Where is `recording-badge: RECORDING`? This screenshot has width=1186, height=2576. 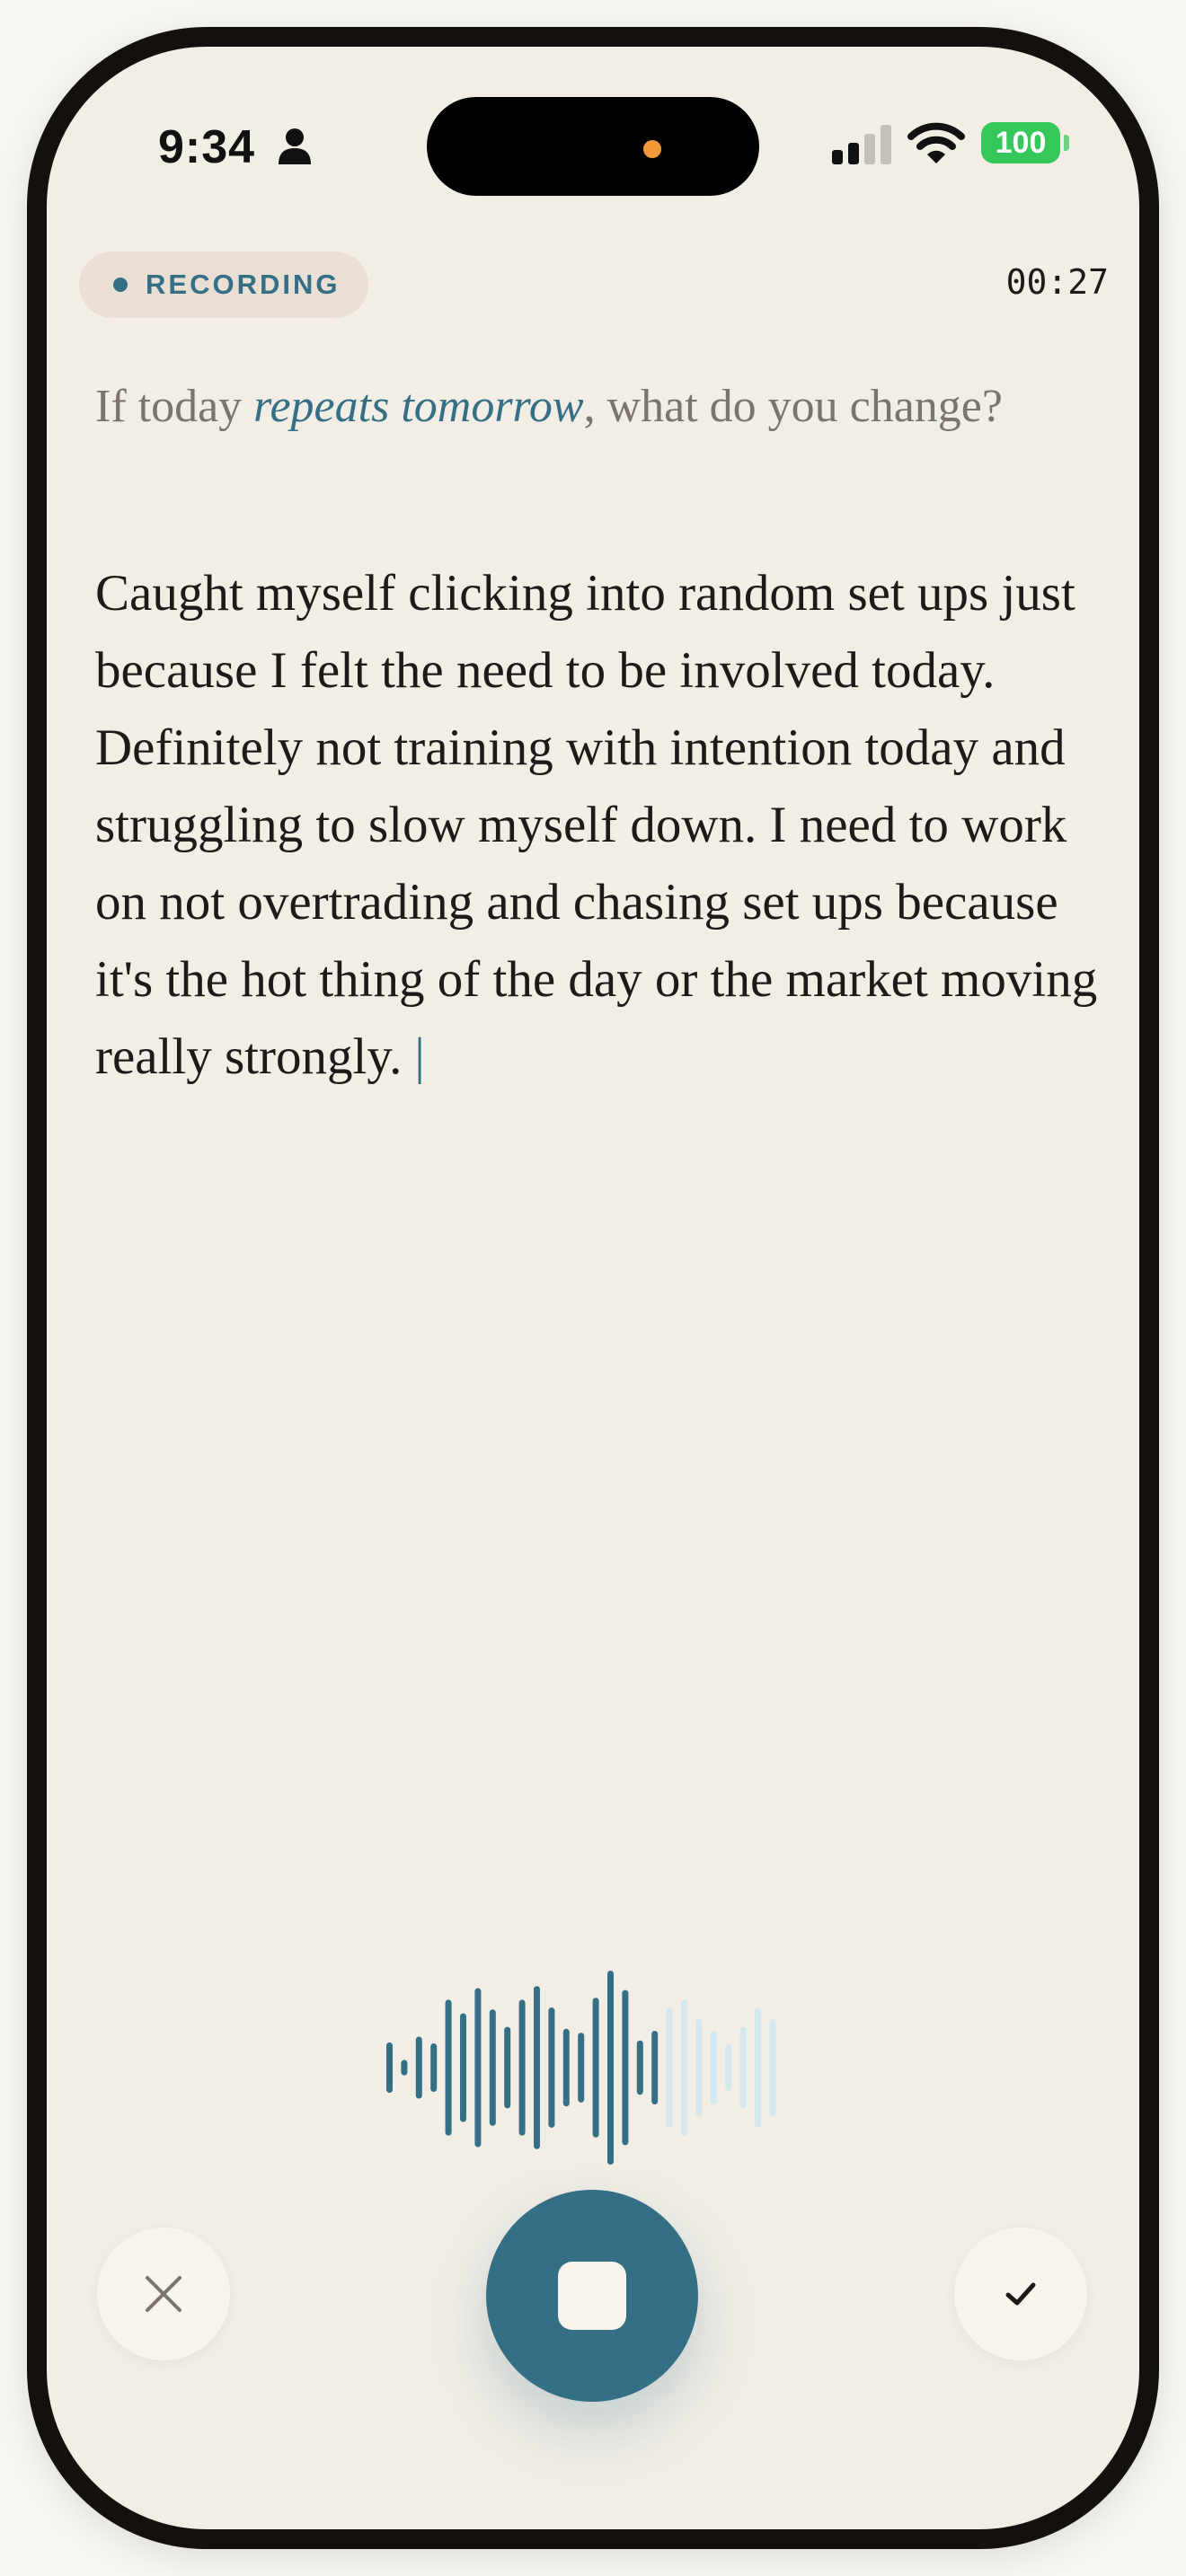 recording-badge: RECORDING is located at coordinates (223, 284).